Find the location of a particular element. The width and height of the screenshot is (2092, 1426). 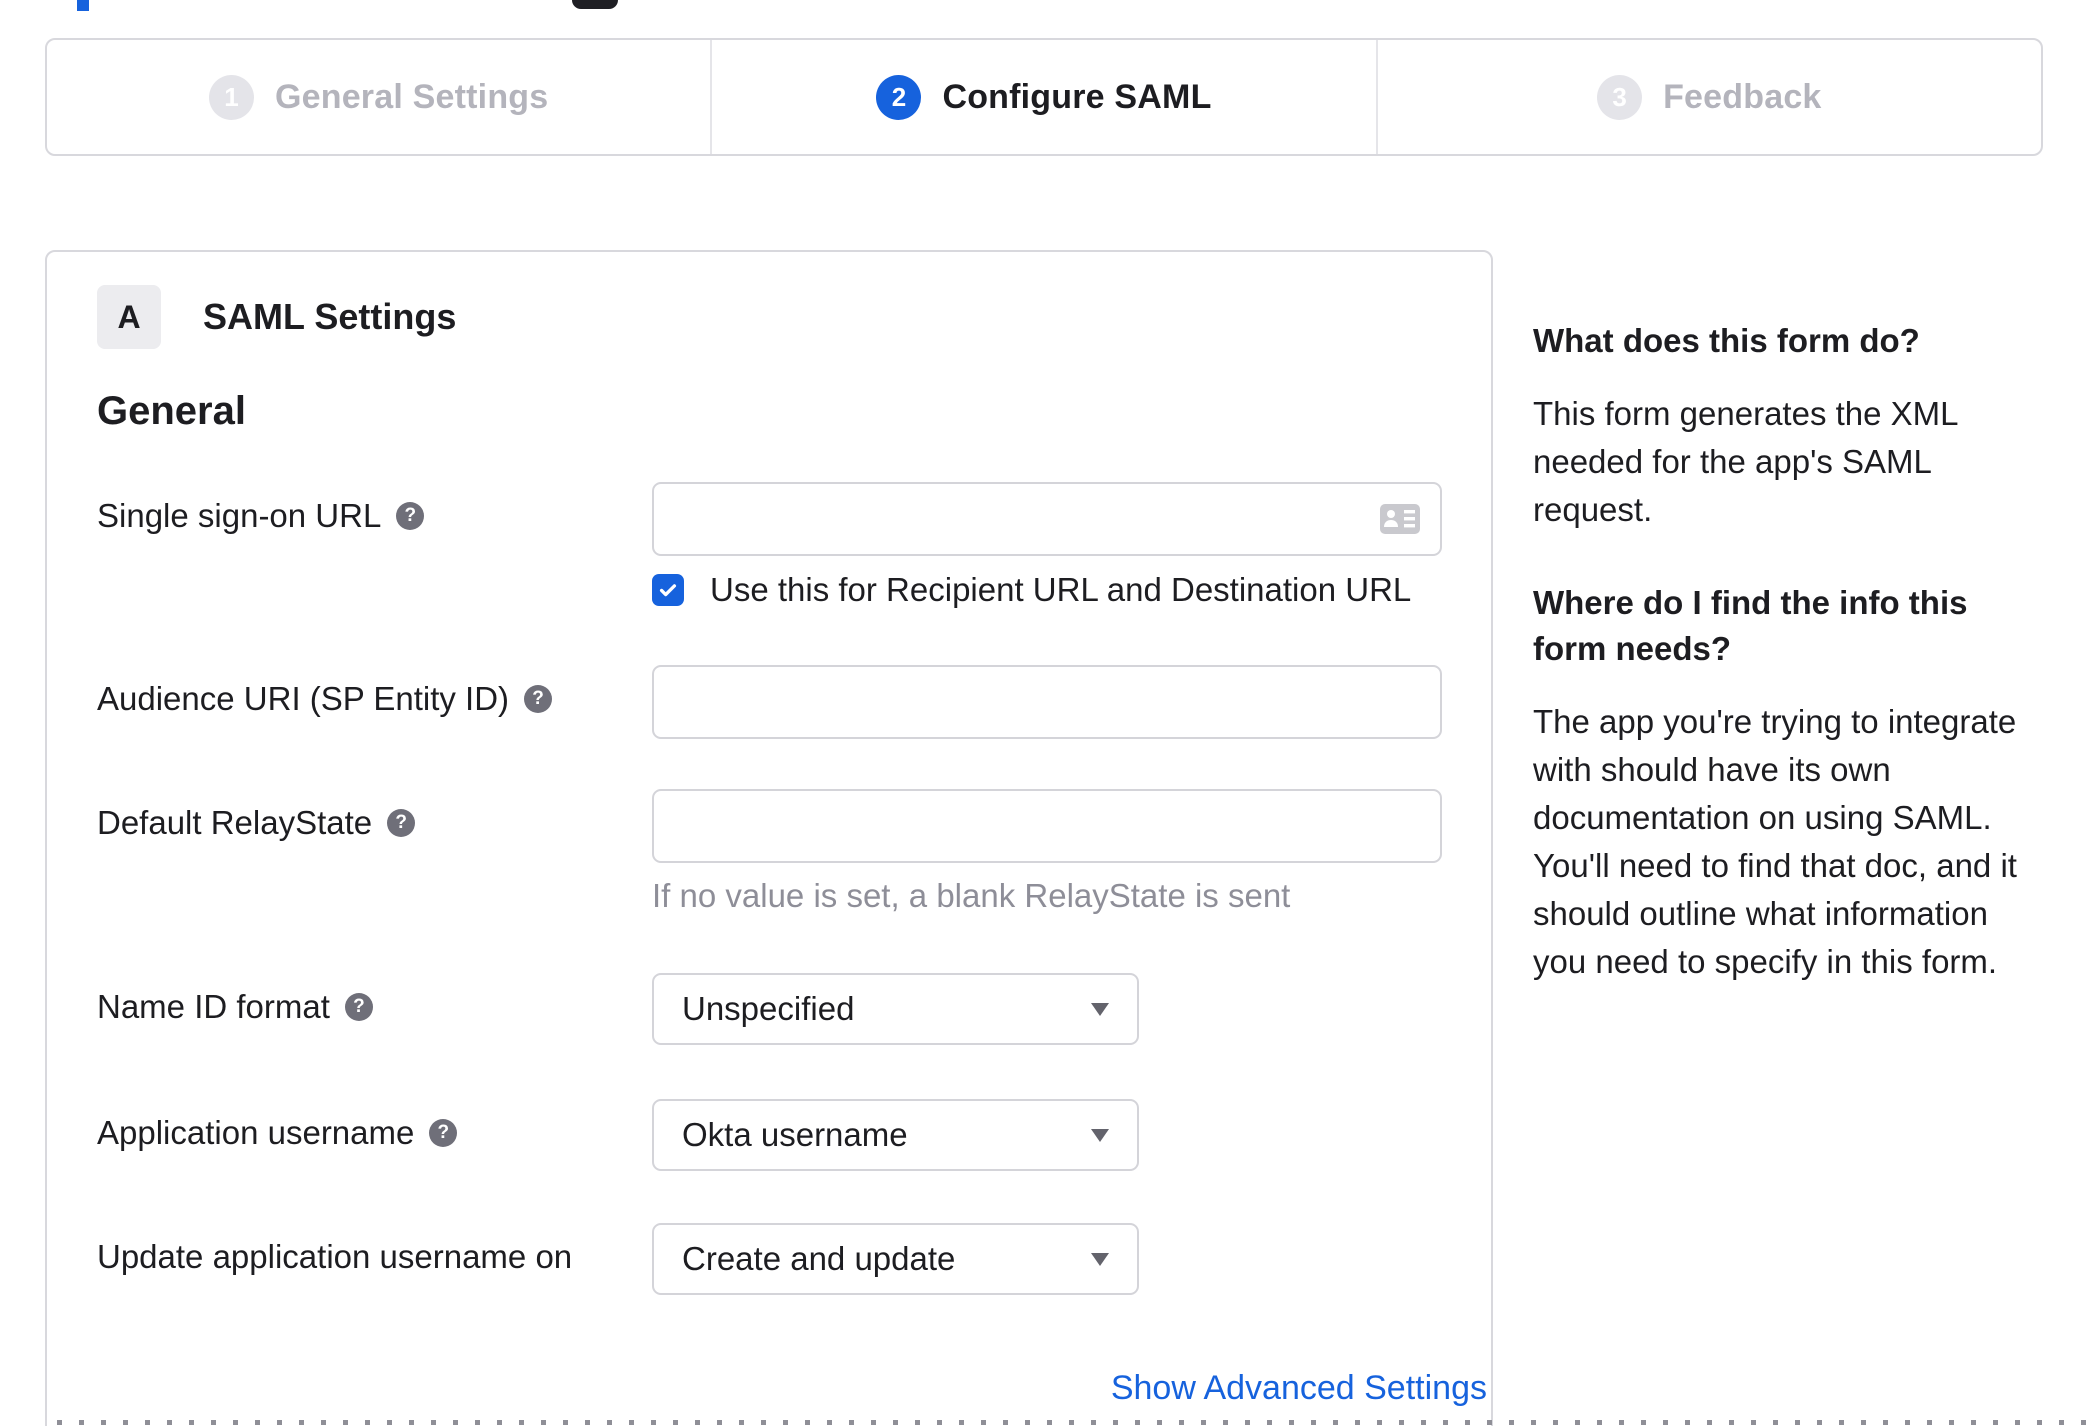

update-username-value: Create and update is located at coordinates (819, 1258).